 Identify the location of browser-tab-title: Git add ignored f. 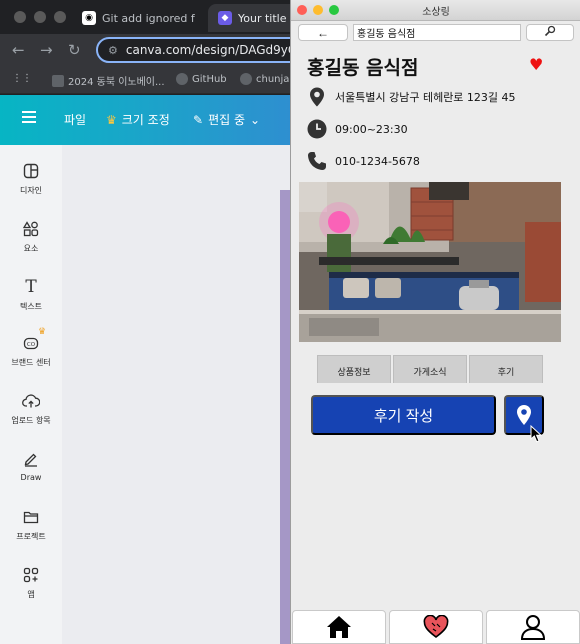
(148, 18).